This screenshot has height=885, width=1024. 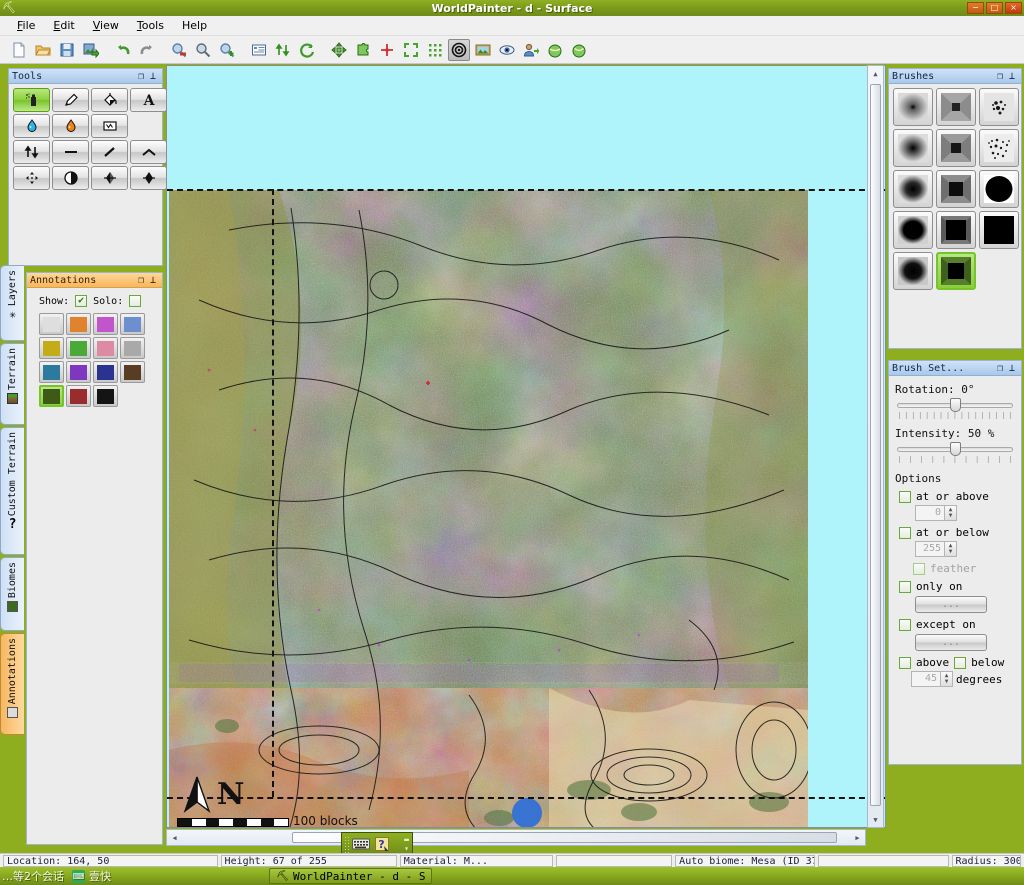 What do you see at coordinates (51, 348) in the screenshot?
I see `annotation-color-yellow` at bounding box center [51, 348].